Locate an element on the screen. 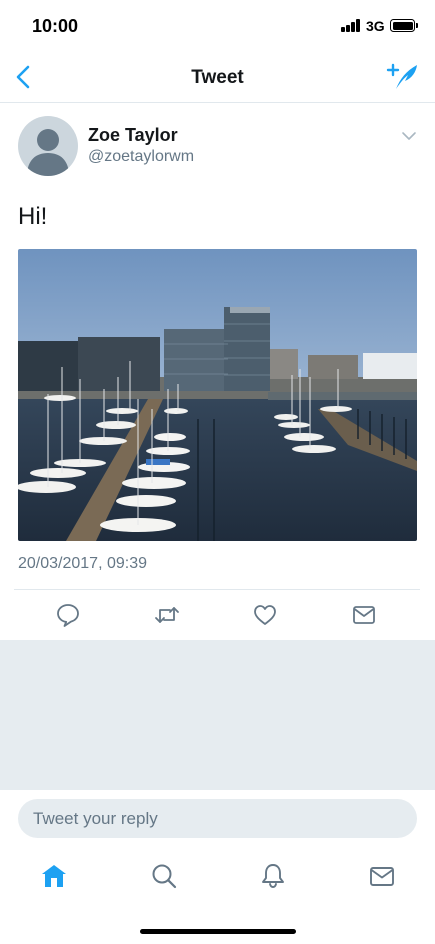 Image resolution: width=435 pixels, height=944 pixels. nav-bar: Tweet is located at coordinates (217, 77).